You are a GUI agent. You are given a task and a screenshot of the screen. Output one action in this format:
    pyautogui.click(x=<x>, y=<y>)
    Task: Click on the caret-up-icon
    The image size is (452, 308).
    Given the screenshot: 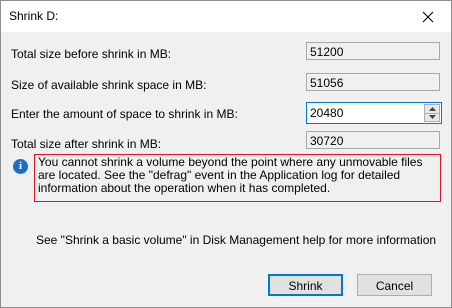 What is the action you would take?
    pyautogui.click(x=432, y=108)
    